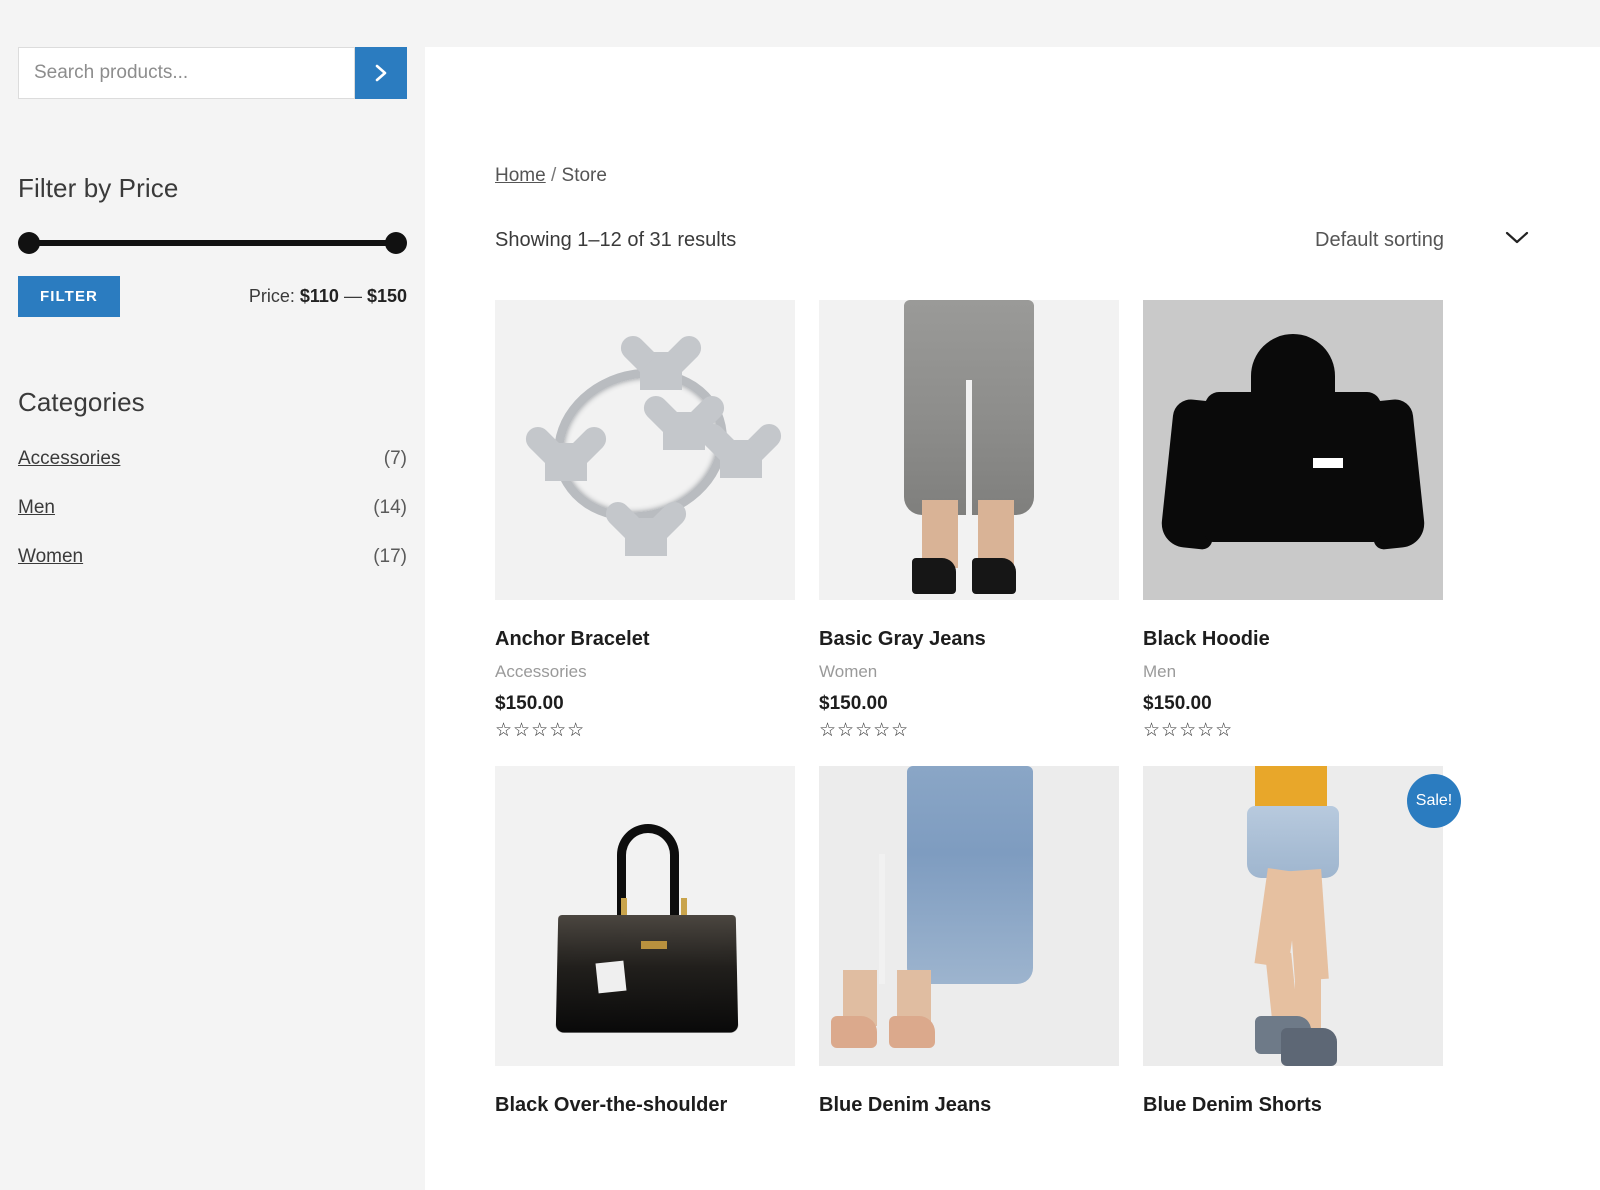 This screenshot has width=1600, height=1190. Describe the element at coordinates (352, 296) in the screenshot. I see `price-range-dash: —` at that location.